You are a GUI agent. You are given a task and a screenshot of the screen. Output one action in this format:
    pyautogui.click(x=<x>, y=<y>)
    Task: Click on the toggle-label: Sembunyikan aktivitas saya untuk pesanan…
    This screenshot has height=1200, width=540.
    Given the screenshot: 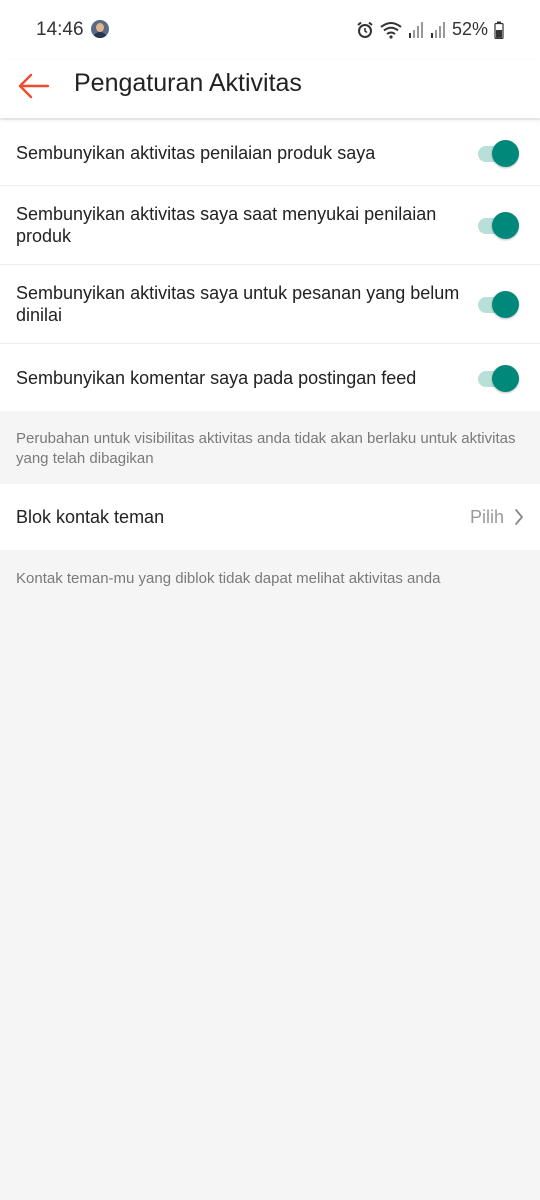 What is the action you would take?
    pyautogui.click(x=238, y=304)
    